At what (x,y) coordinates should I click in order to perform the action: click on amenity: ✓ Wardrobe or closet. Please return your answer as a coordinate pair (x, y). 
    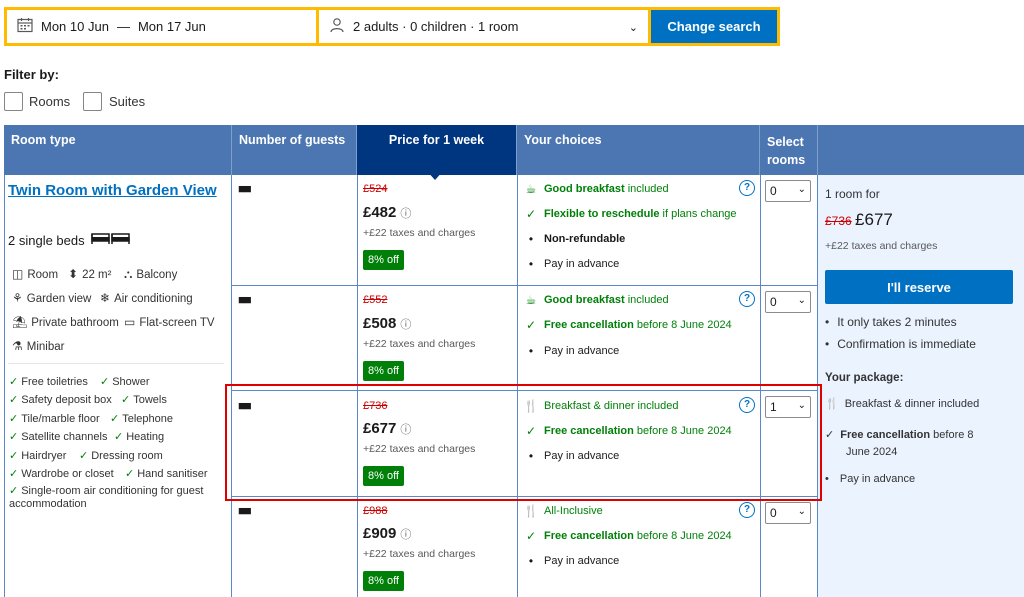
    Looking at the image, I should click on (61, 474).